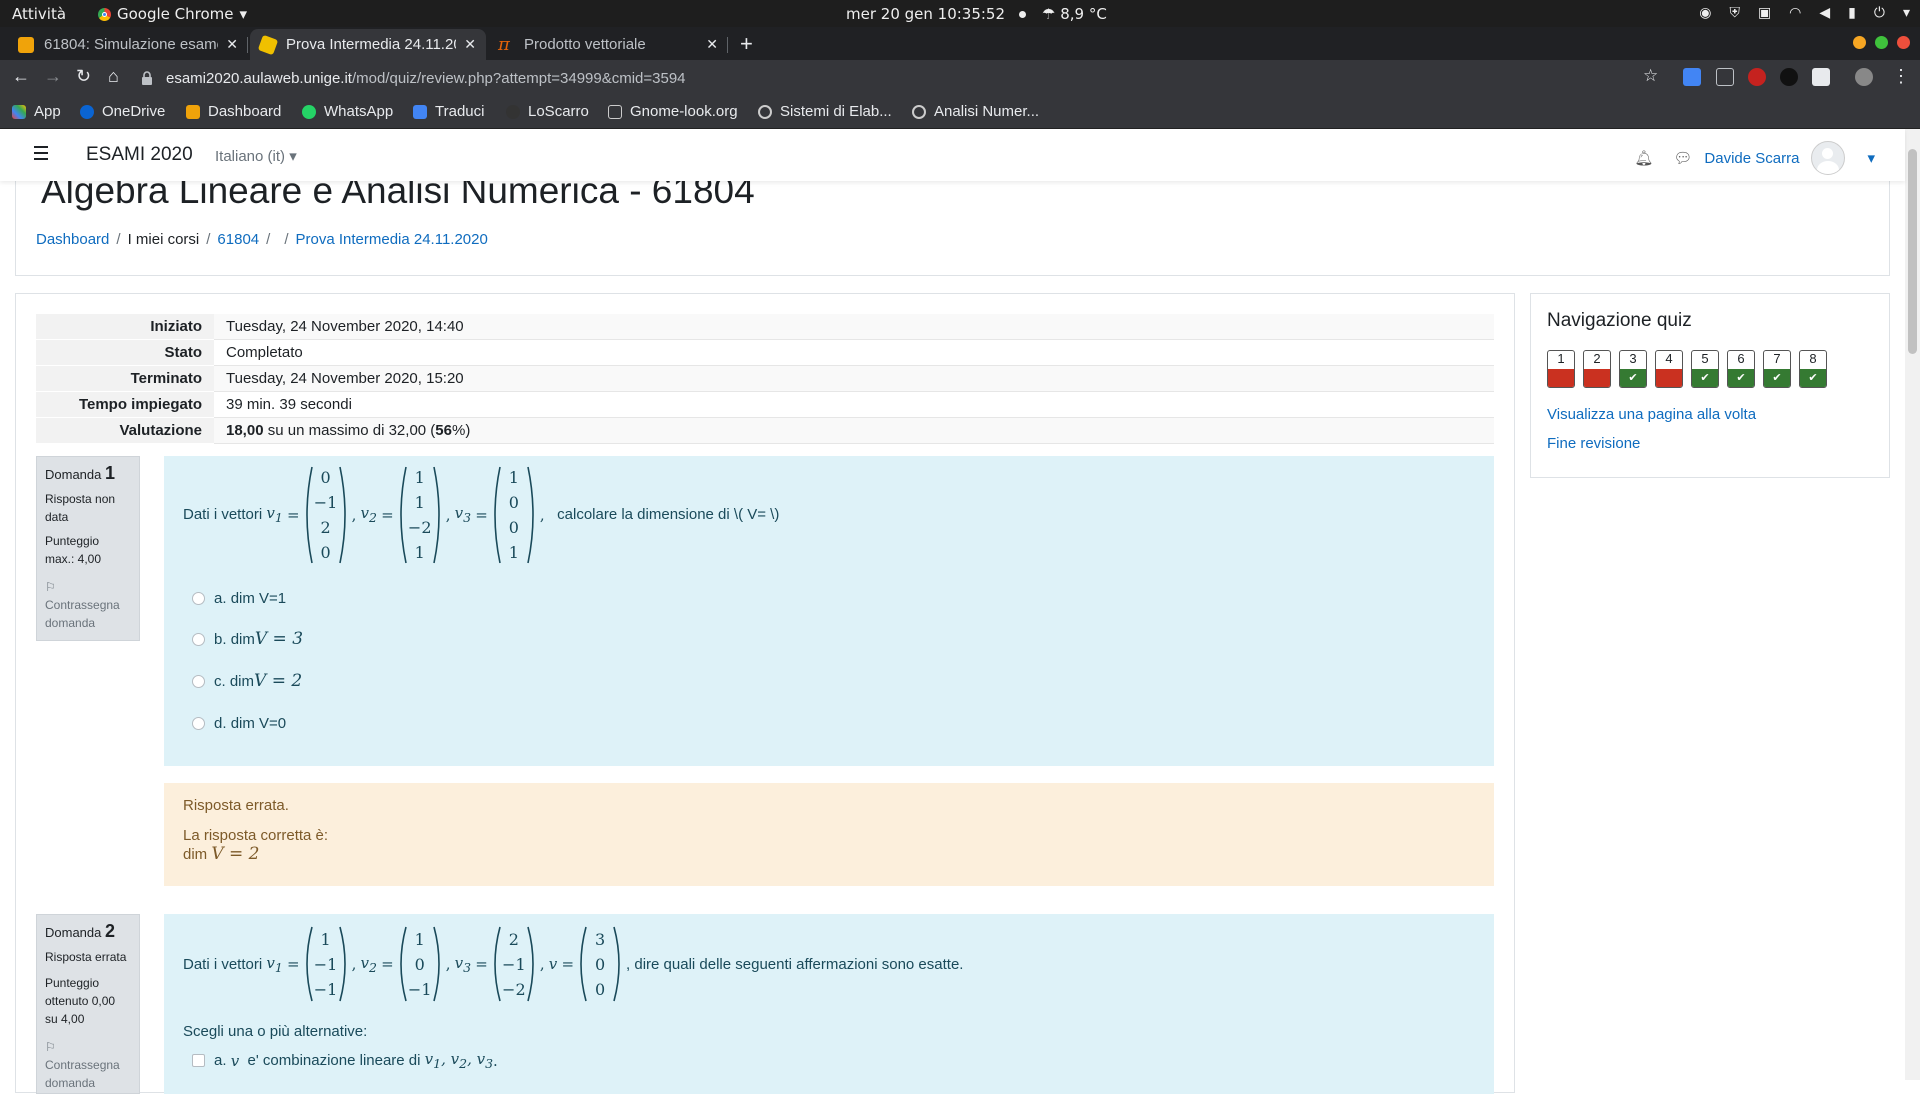 The width and height of the screenshot is (1920, 1094). What do you see at coordinates (347, 111) in the screenshot?
I see `bookmark-whatsapp: WhatsApp` at bounding box center [347, 111].